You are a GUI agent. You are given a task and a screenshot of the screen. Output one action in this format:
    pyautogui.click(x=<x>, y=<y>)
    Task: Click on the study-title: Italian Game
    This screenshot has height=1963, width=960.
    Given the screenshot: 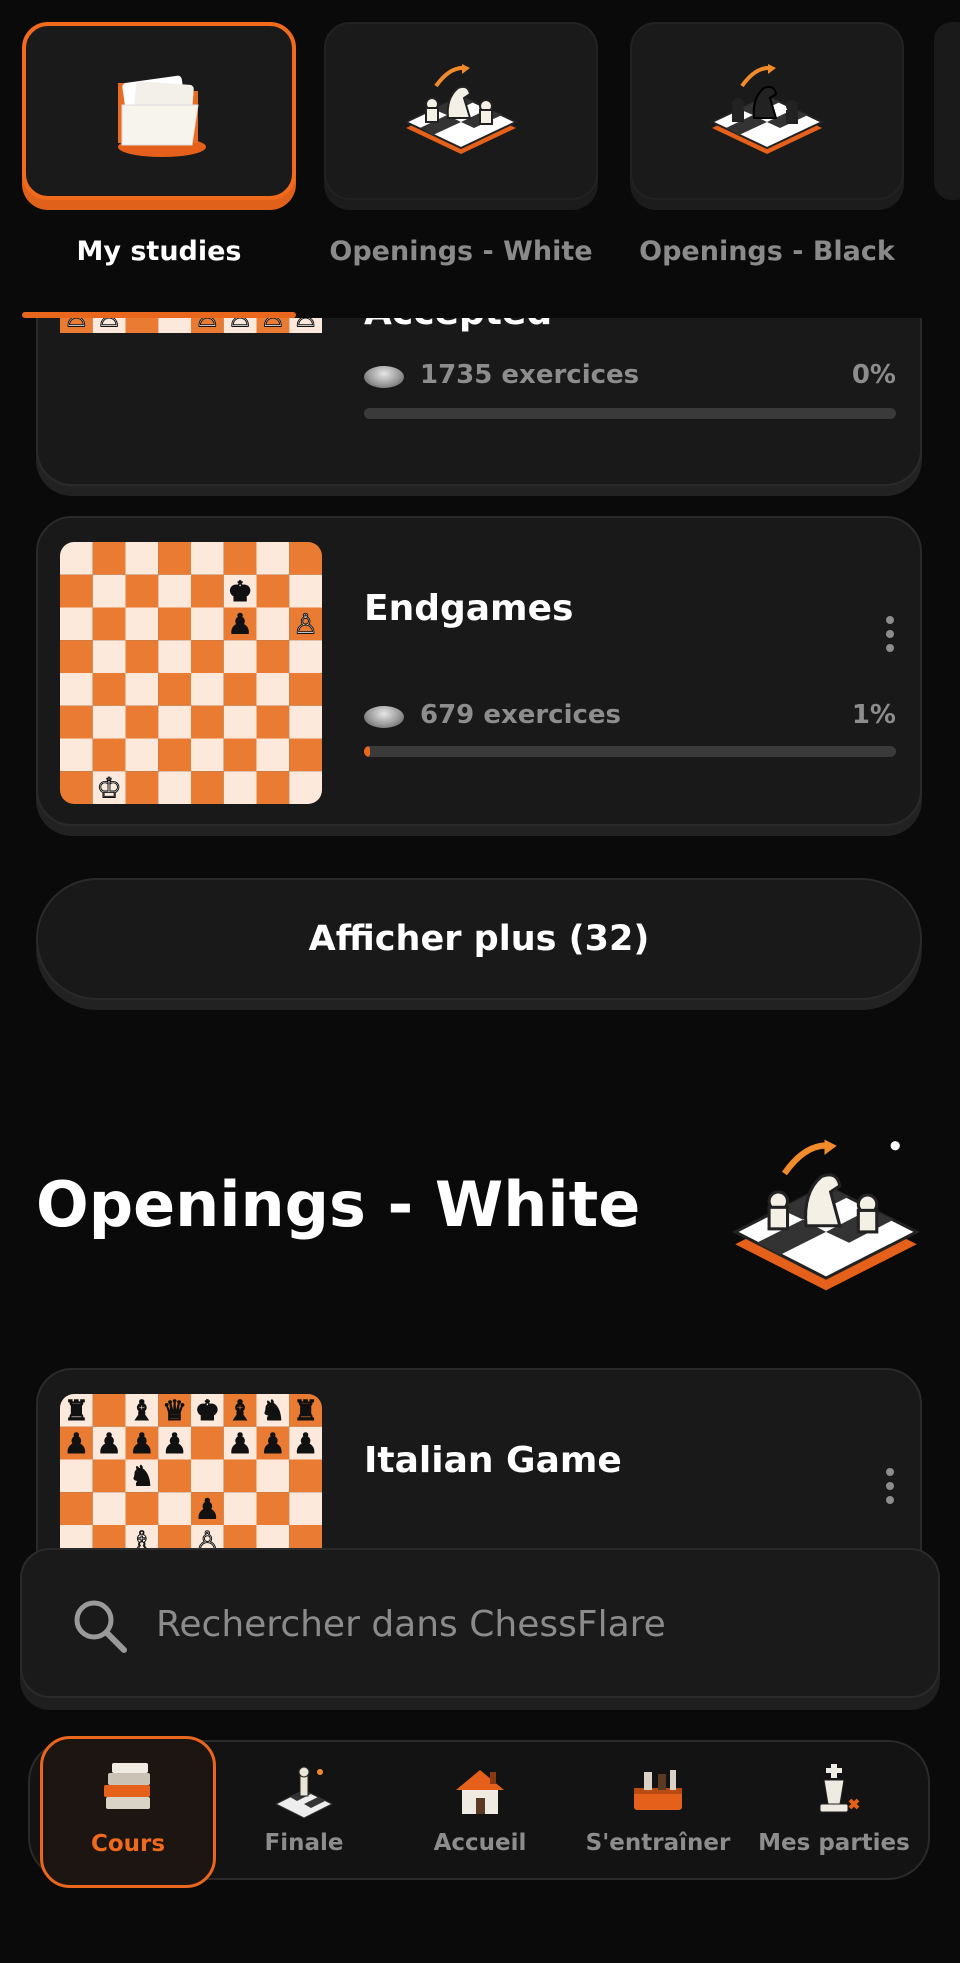 What is the action you would take?
    pyautogui.click(x=493, y=1460)
    